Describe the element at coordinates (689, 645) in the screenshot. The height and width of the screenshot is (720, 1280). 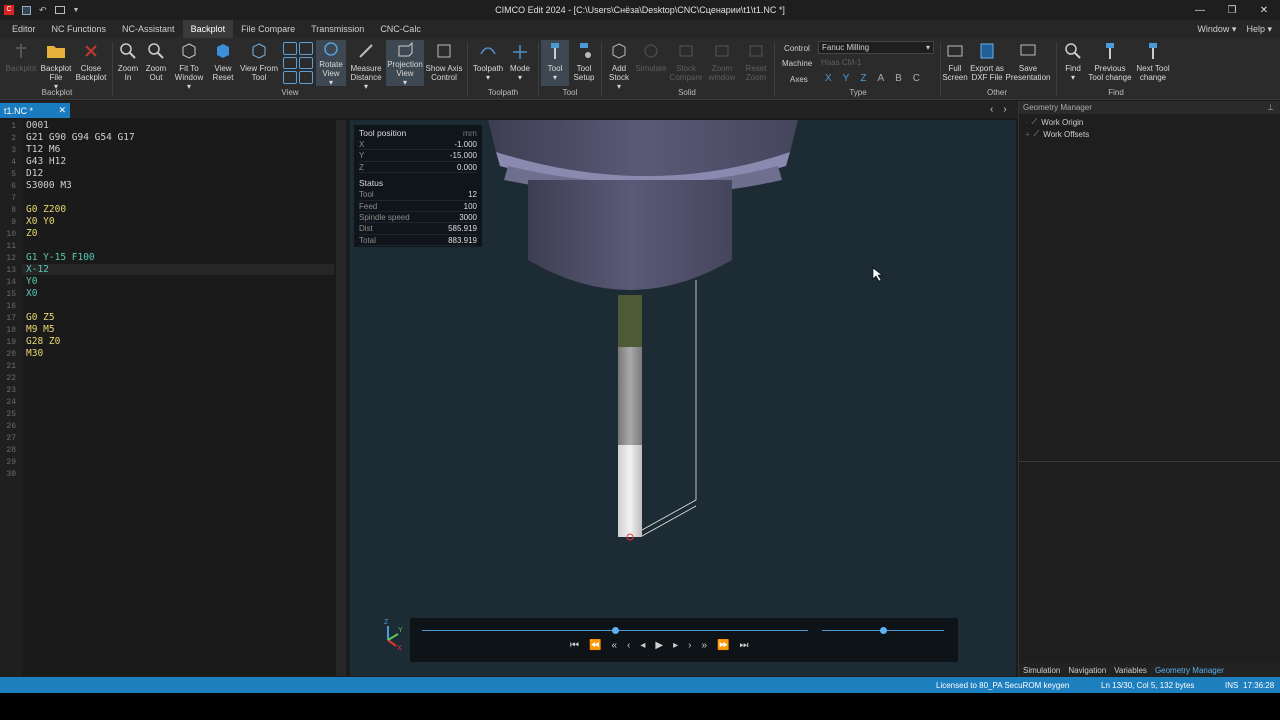
I see `next-z-icon: ›` at that location.